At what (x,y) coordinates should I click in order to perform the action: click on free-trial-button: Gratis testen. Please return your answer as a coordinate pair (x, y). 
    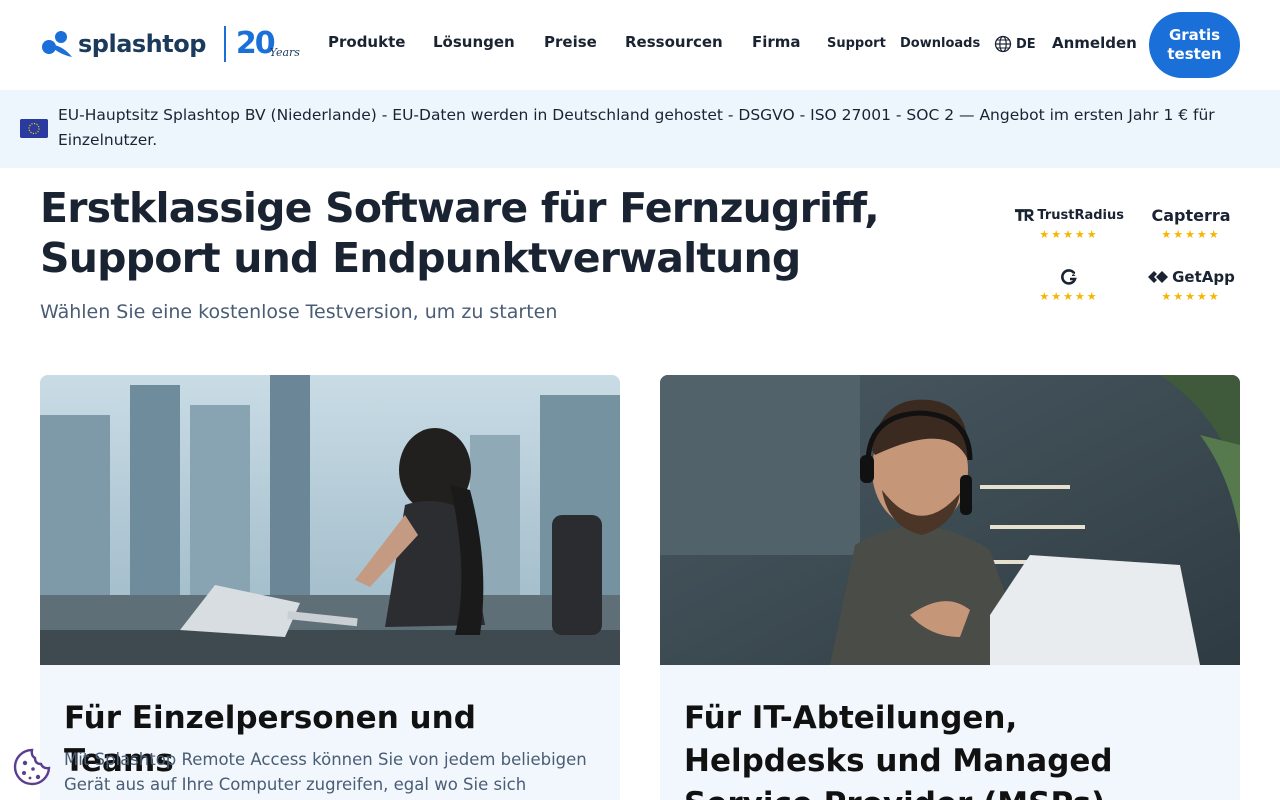
    Looking at the image, I should click on (1194, 45).